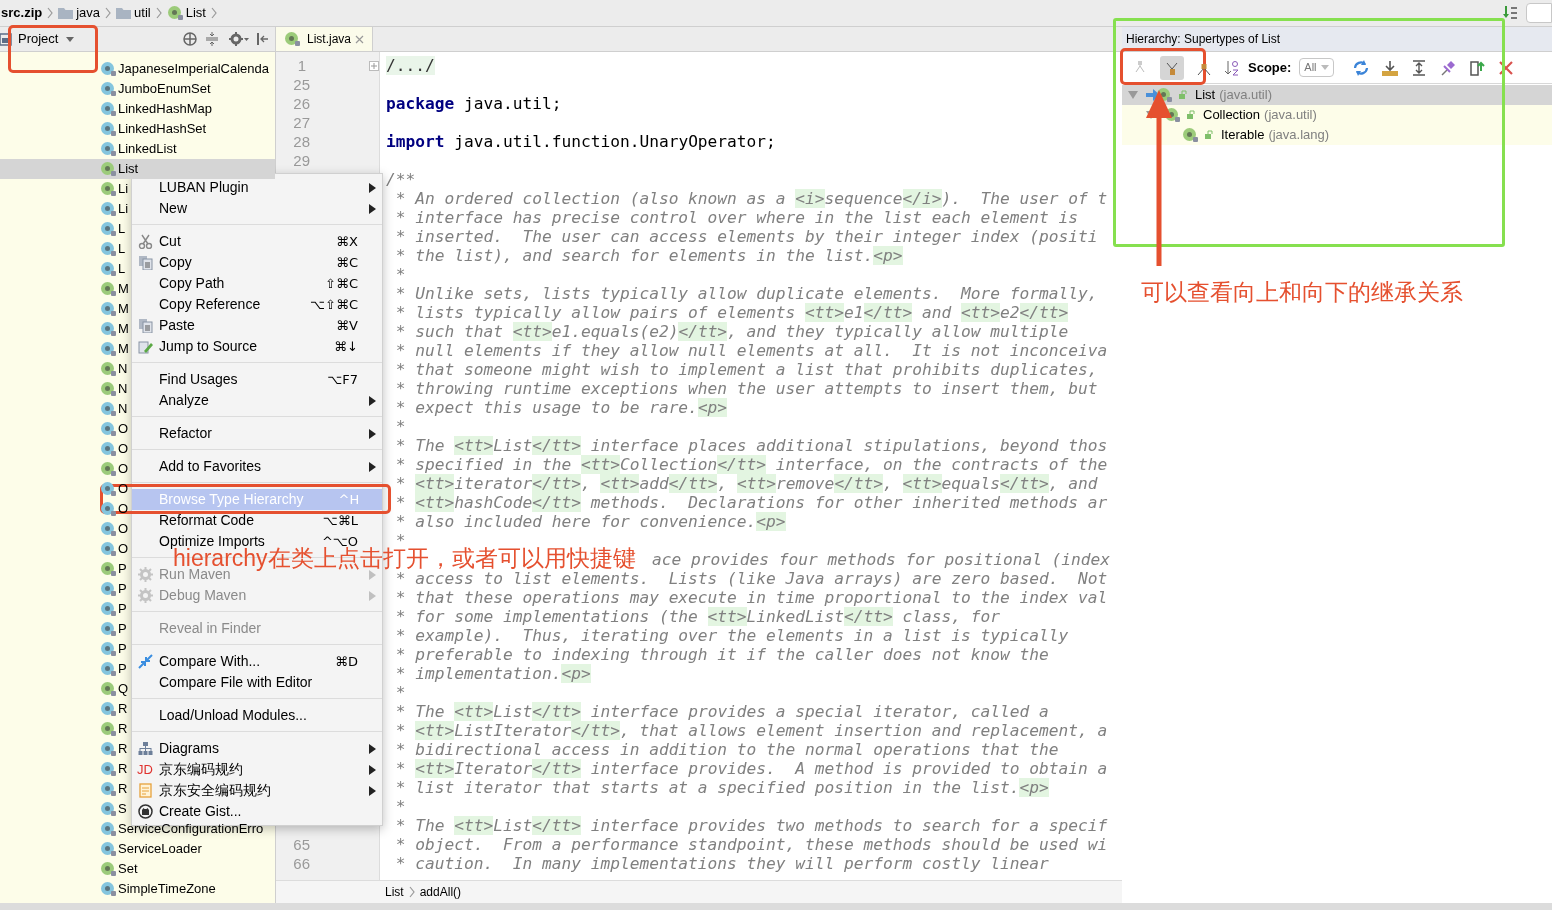 The height and width of the screenshot is (910, 1552). I want to click on menu-item: Reformat Code ⌥⌘L, so click(257, 520).